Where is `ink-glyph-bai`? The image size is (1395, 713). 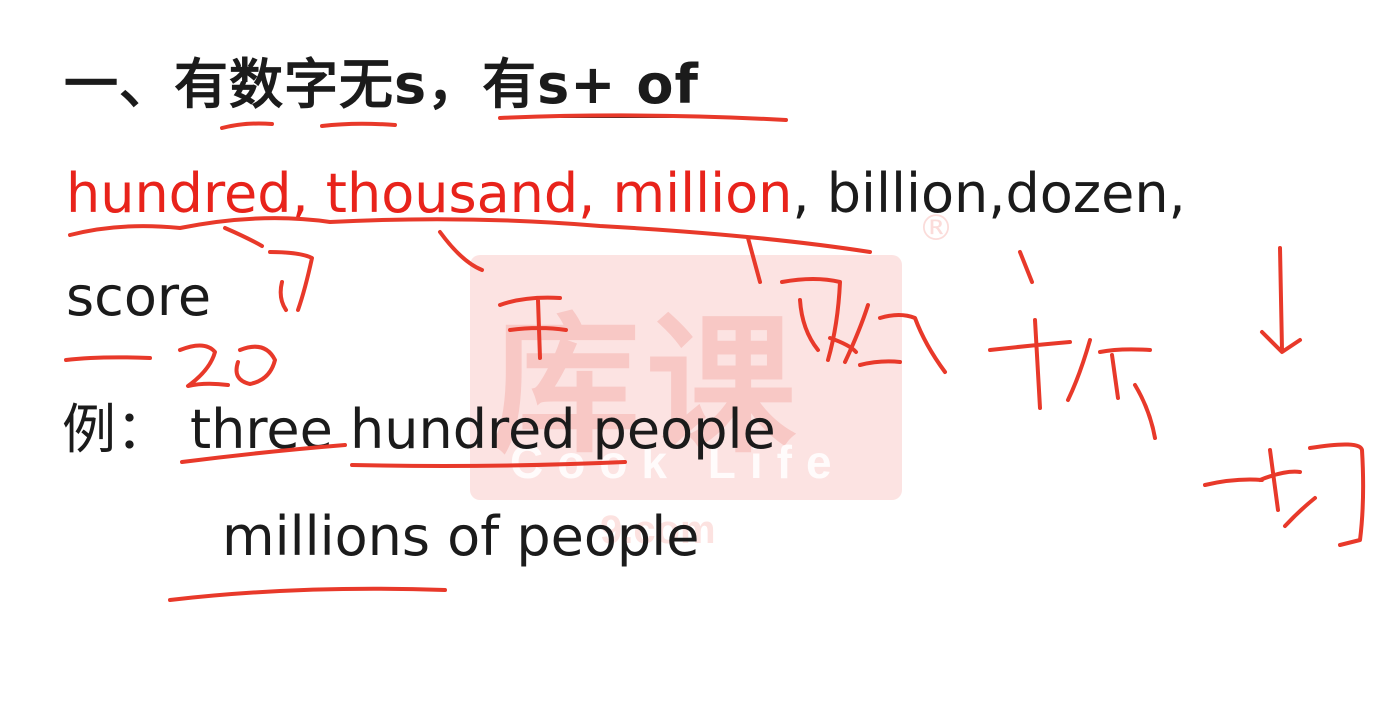 ink-glyph-bai is located at coordinates (268, 269).